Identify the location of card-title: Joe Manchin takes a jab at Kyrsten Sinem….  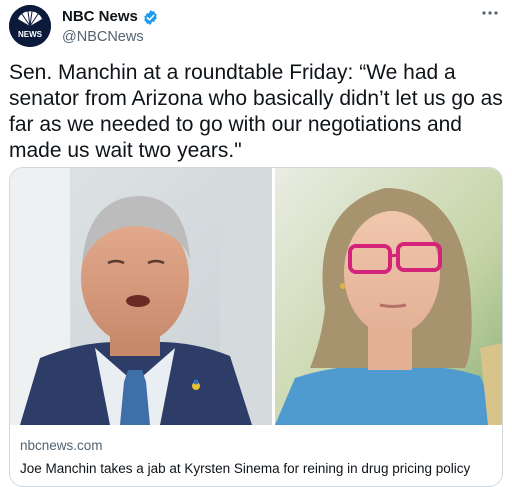
(256, 468).